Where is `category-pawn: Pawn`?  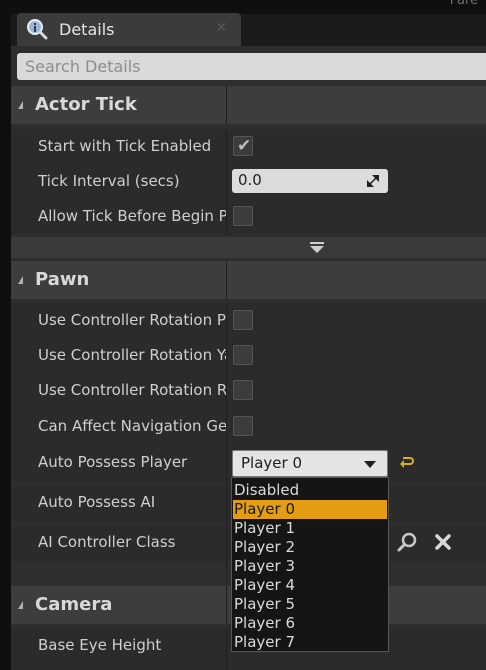 category-pawn: Pawn is located at coordinates (248, 280).